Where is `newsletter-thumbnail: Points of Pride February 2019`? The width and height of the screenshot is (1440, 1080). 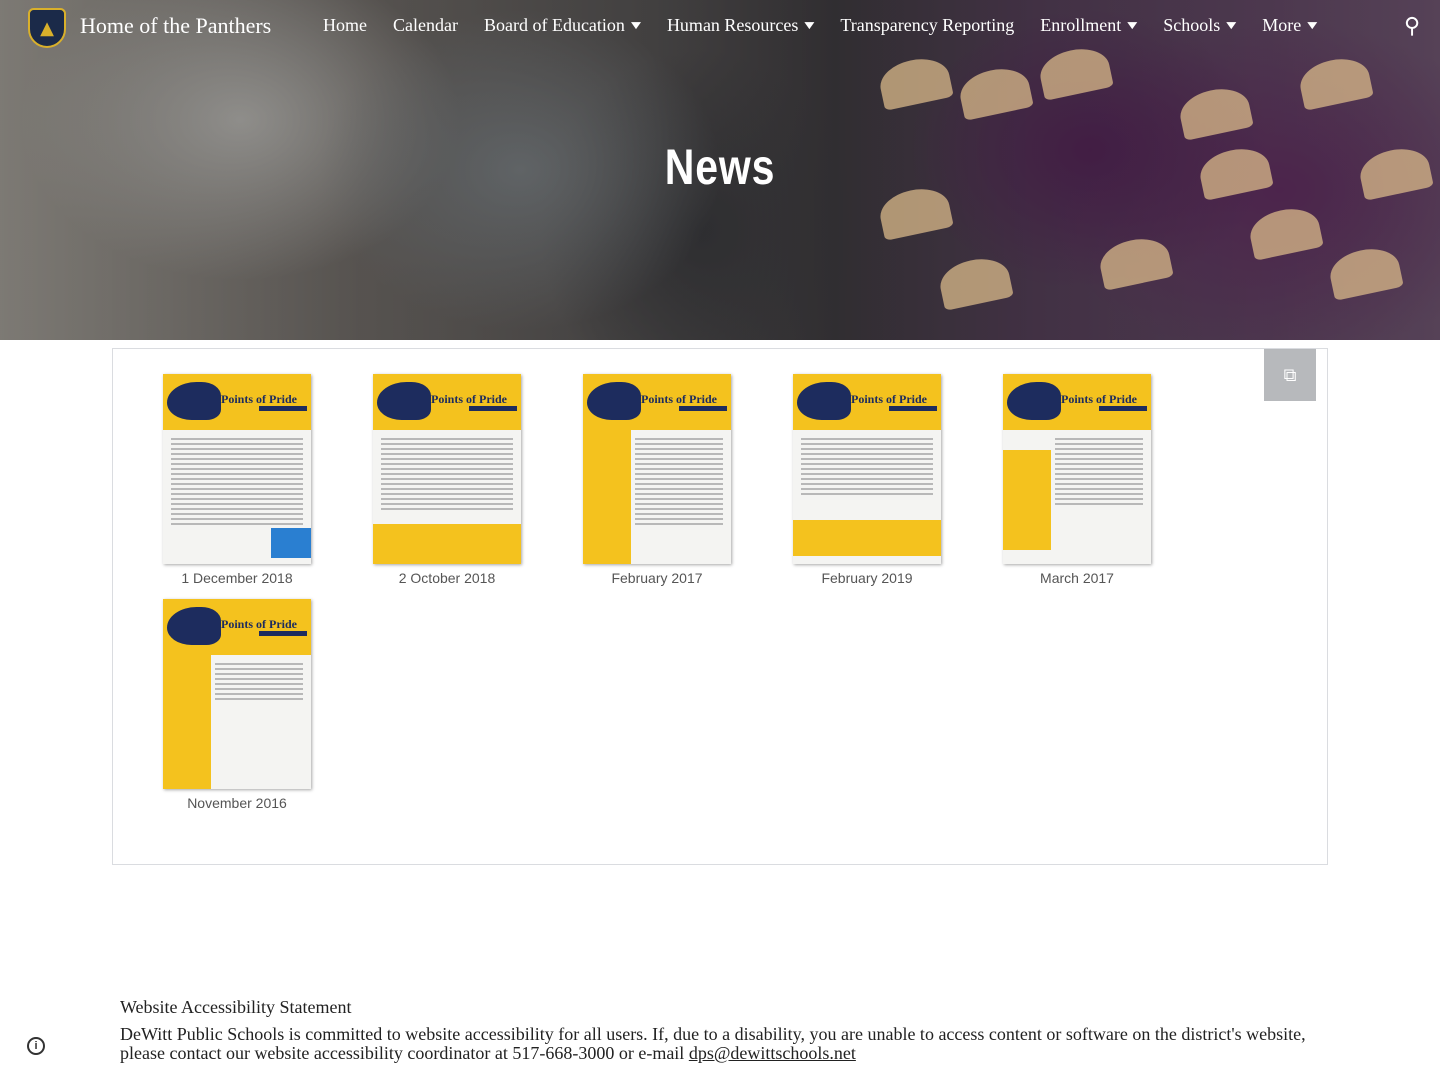
newsletter-thumbnail: Points of Pride February 2019 is located at coordinates (867, 480).